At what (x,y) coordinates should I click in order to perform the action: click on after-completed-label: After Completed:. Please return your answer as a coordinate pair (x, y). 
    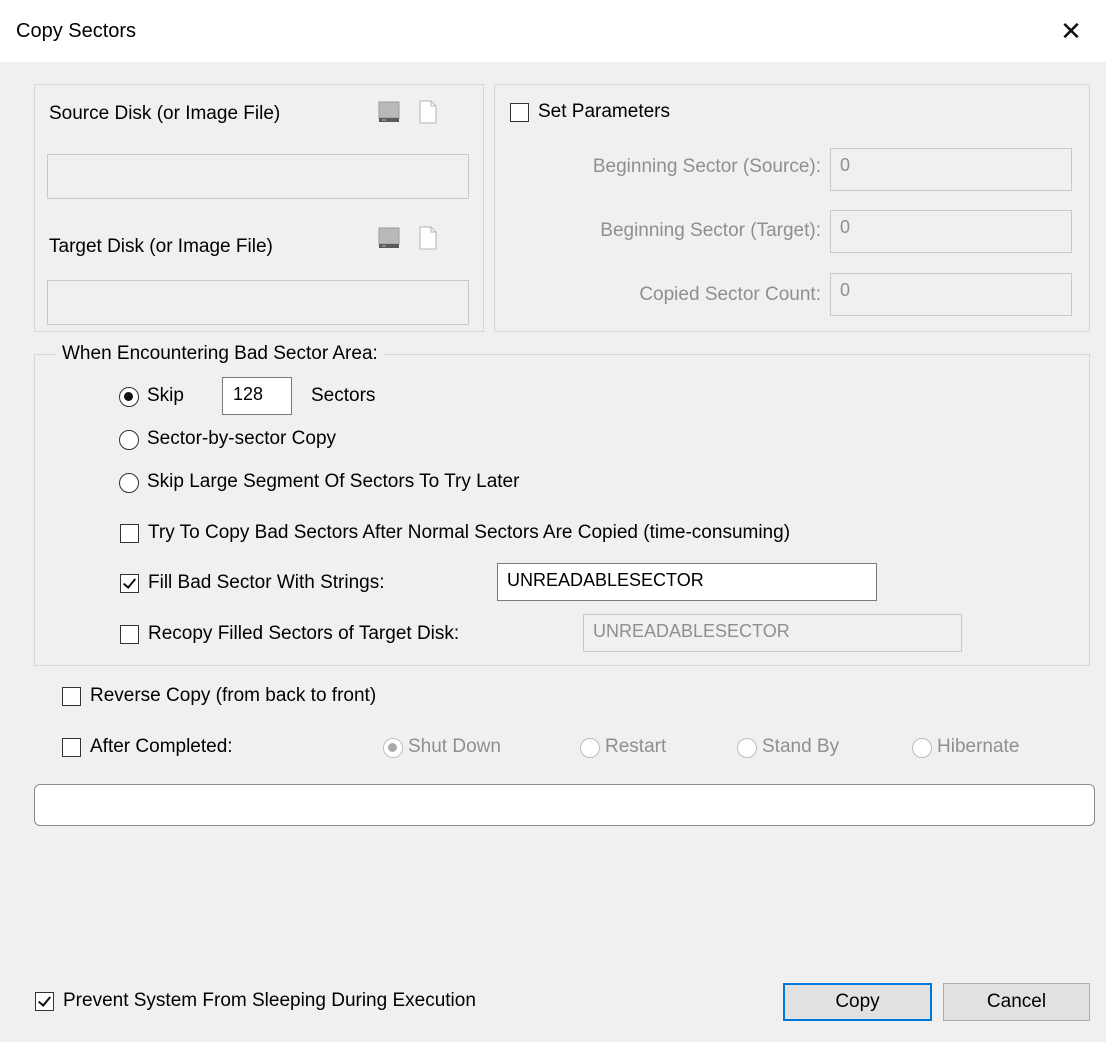
    Looking at the image, I should click on (161, 746).